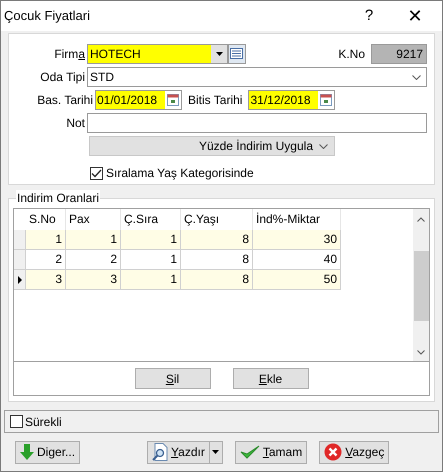  What do you see at coordinates (297, 240) in the screenshot?
I see `table-cell: 30` at bounding box center [297, 240].